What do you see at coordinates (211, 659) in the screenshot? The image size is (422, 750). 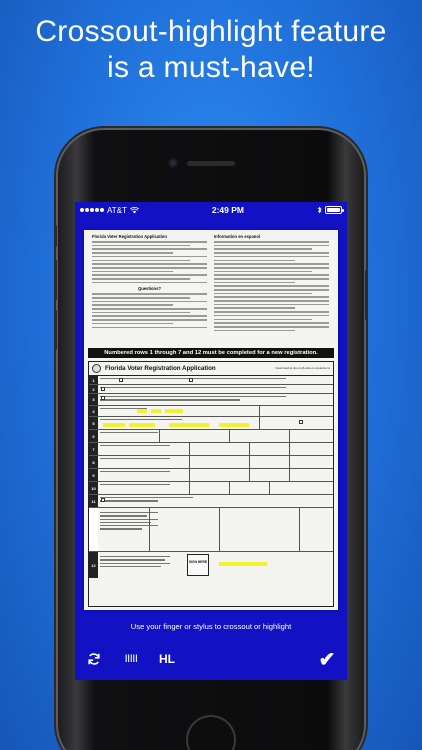 I see `bottom-toolbar: IIIII HL ✔` at bounding box center [211, 659].